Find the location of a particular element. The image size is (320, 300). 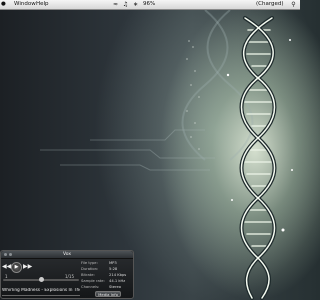

play-button: ▶ is located at coordinates (16, 267).